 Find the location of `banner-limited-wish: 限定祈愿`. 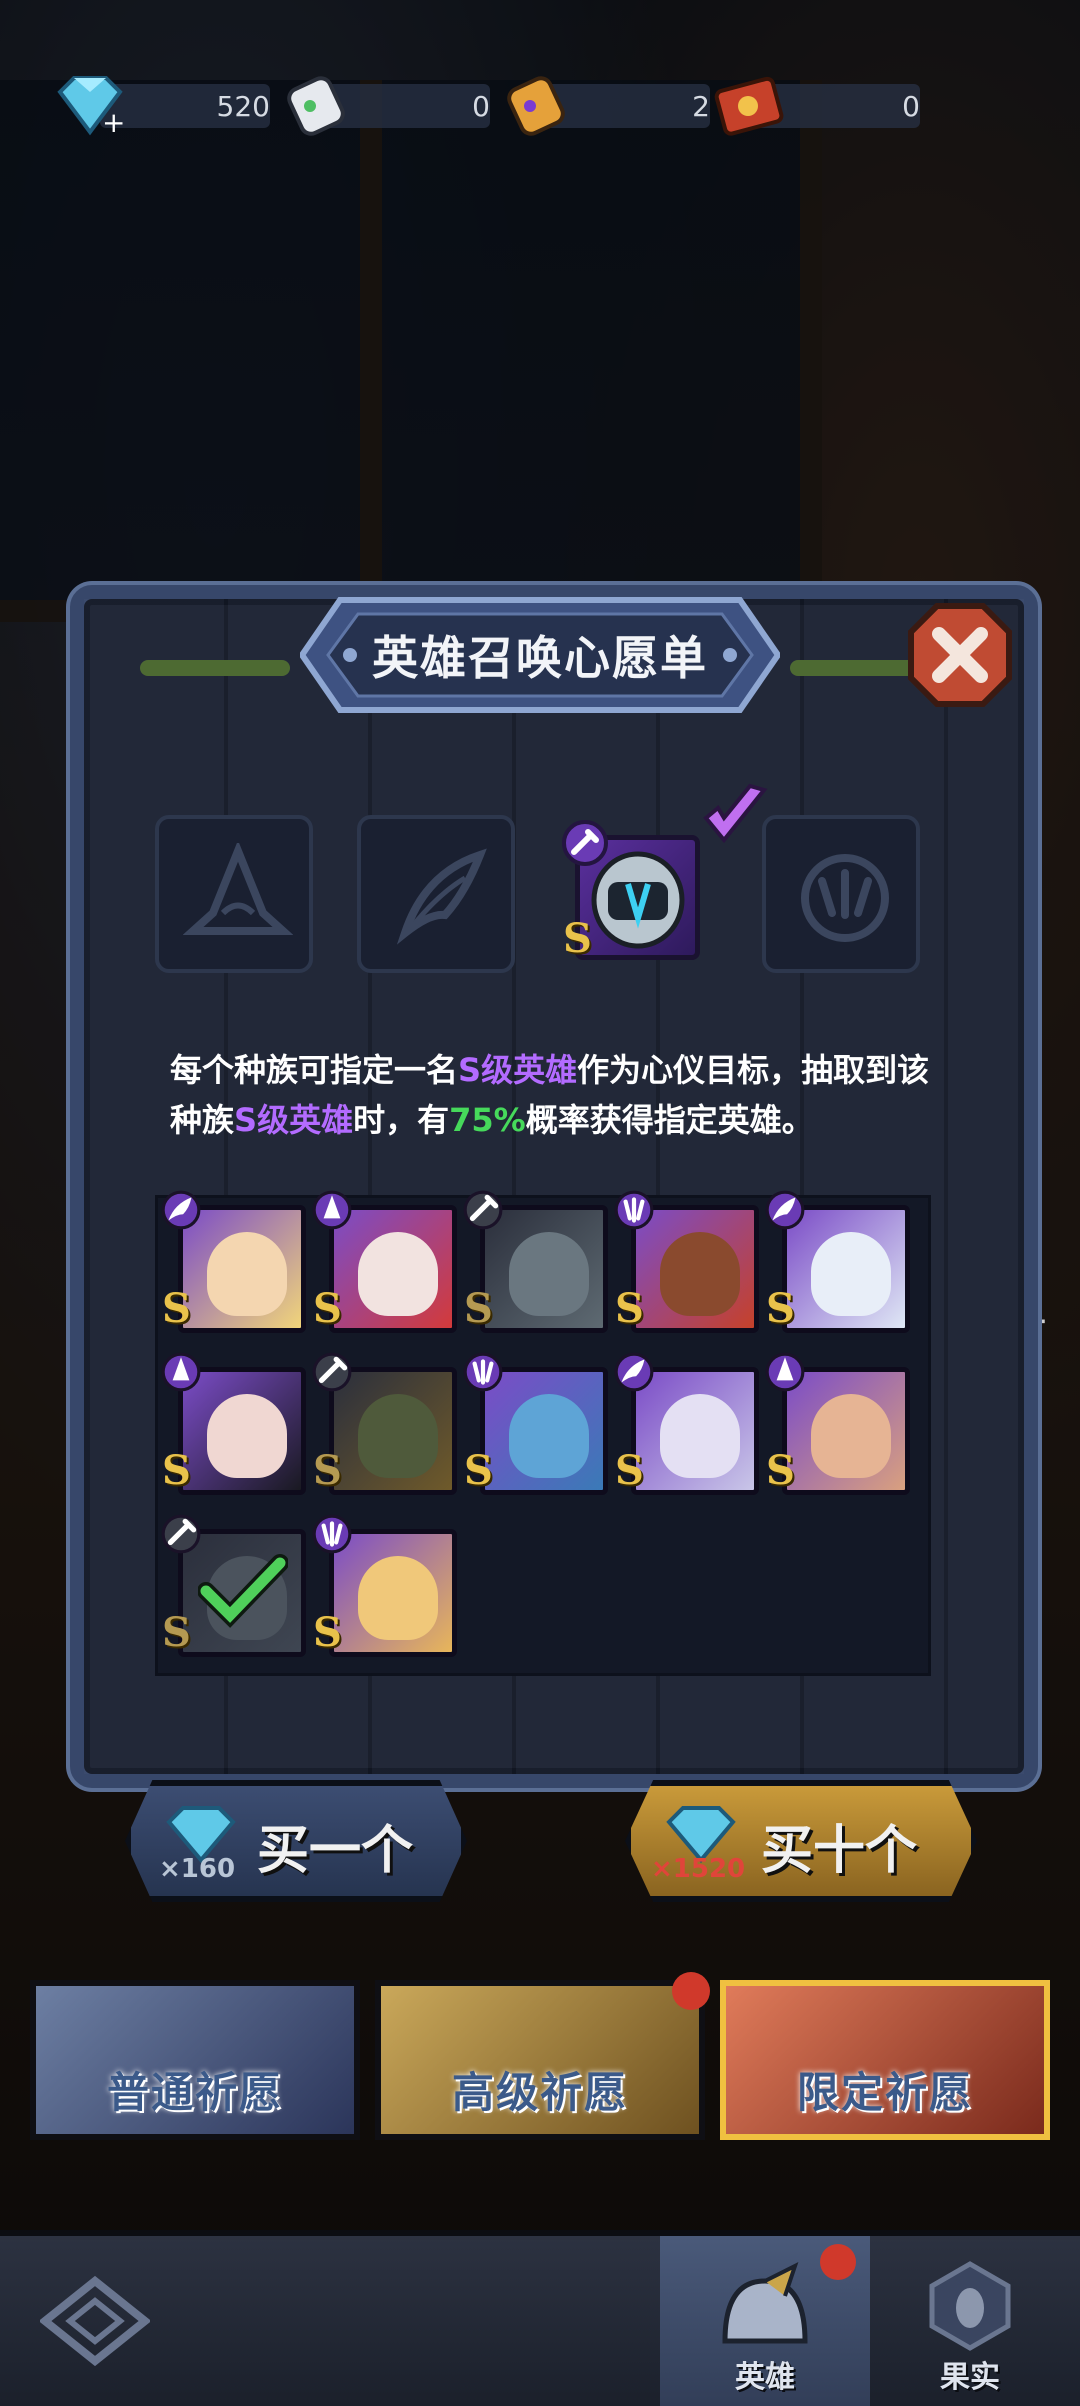

banner-limited-wish: 限定祈愿 is located at coordinates (885, 2060).